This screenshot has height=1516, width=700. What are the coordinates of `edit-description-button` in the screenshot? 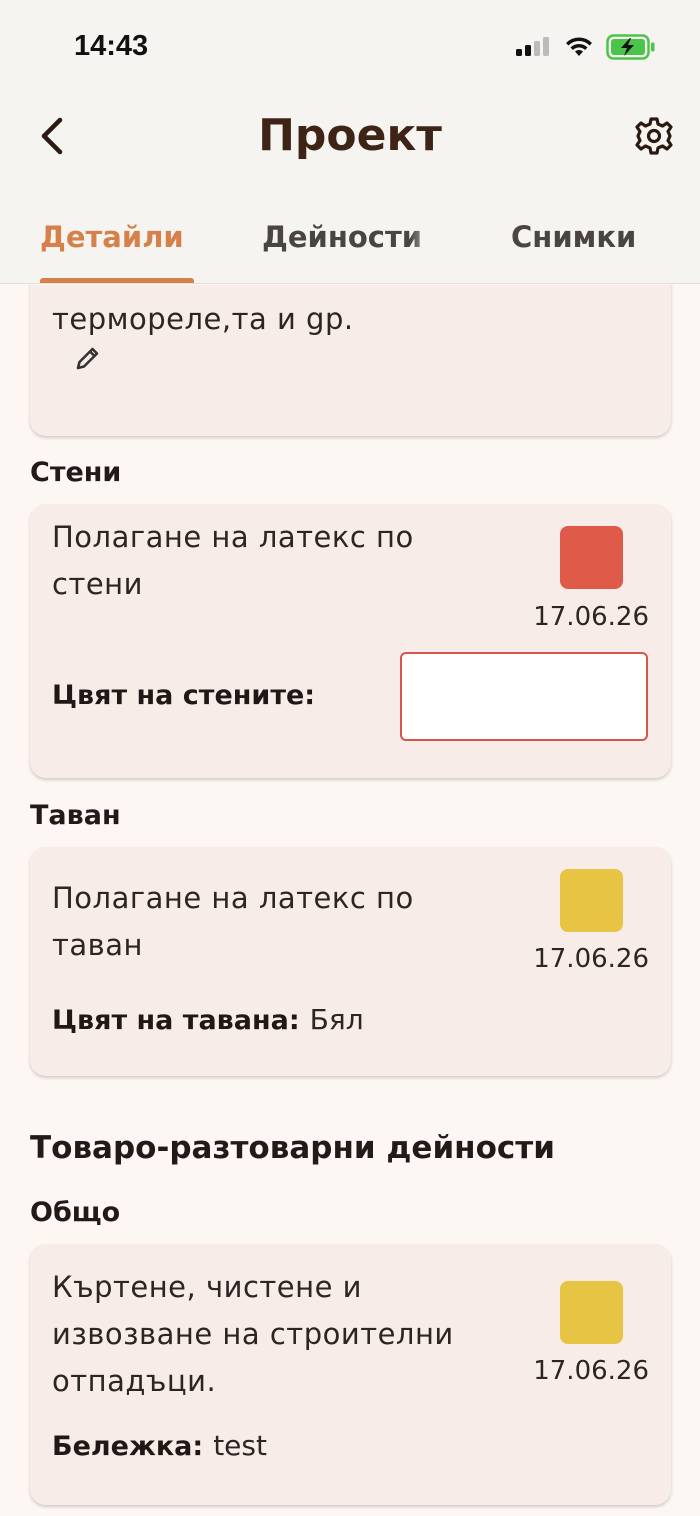 It's located at (88, 358).